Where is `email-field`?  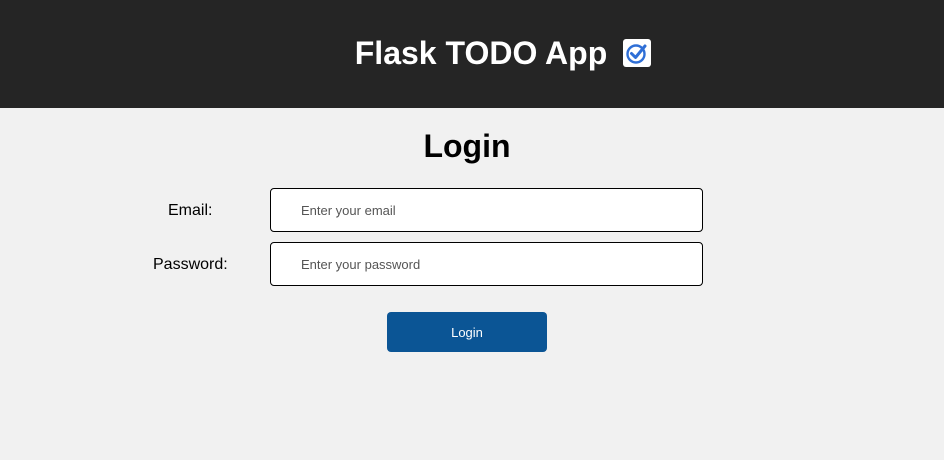 email-field is located at coordinates (486, 210).